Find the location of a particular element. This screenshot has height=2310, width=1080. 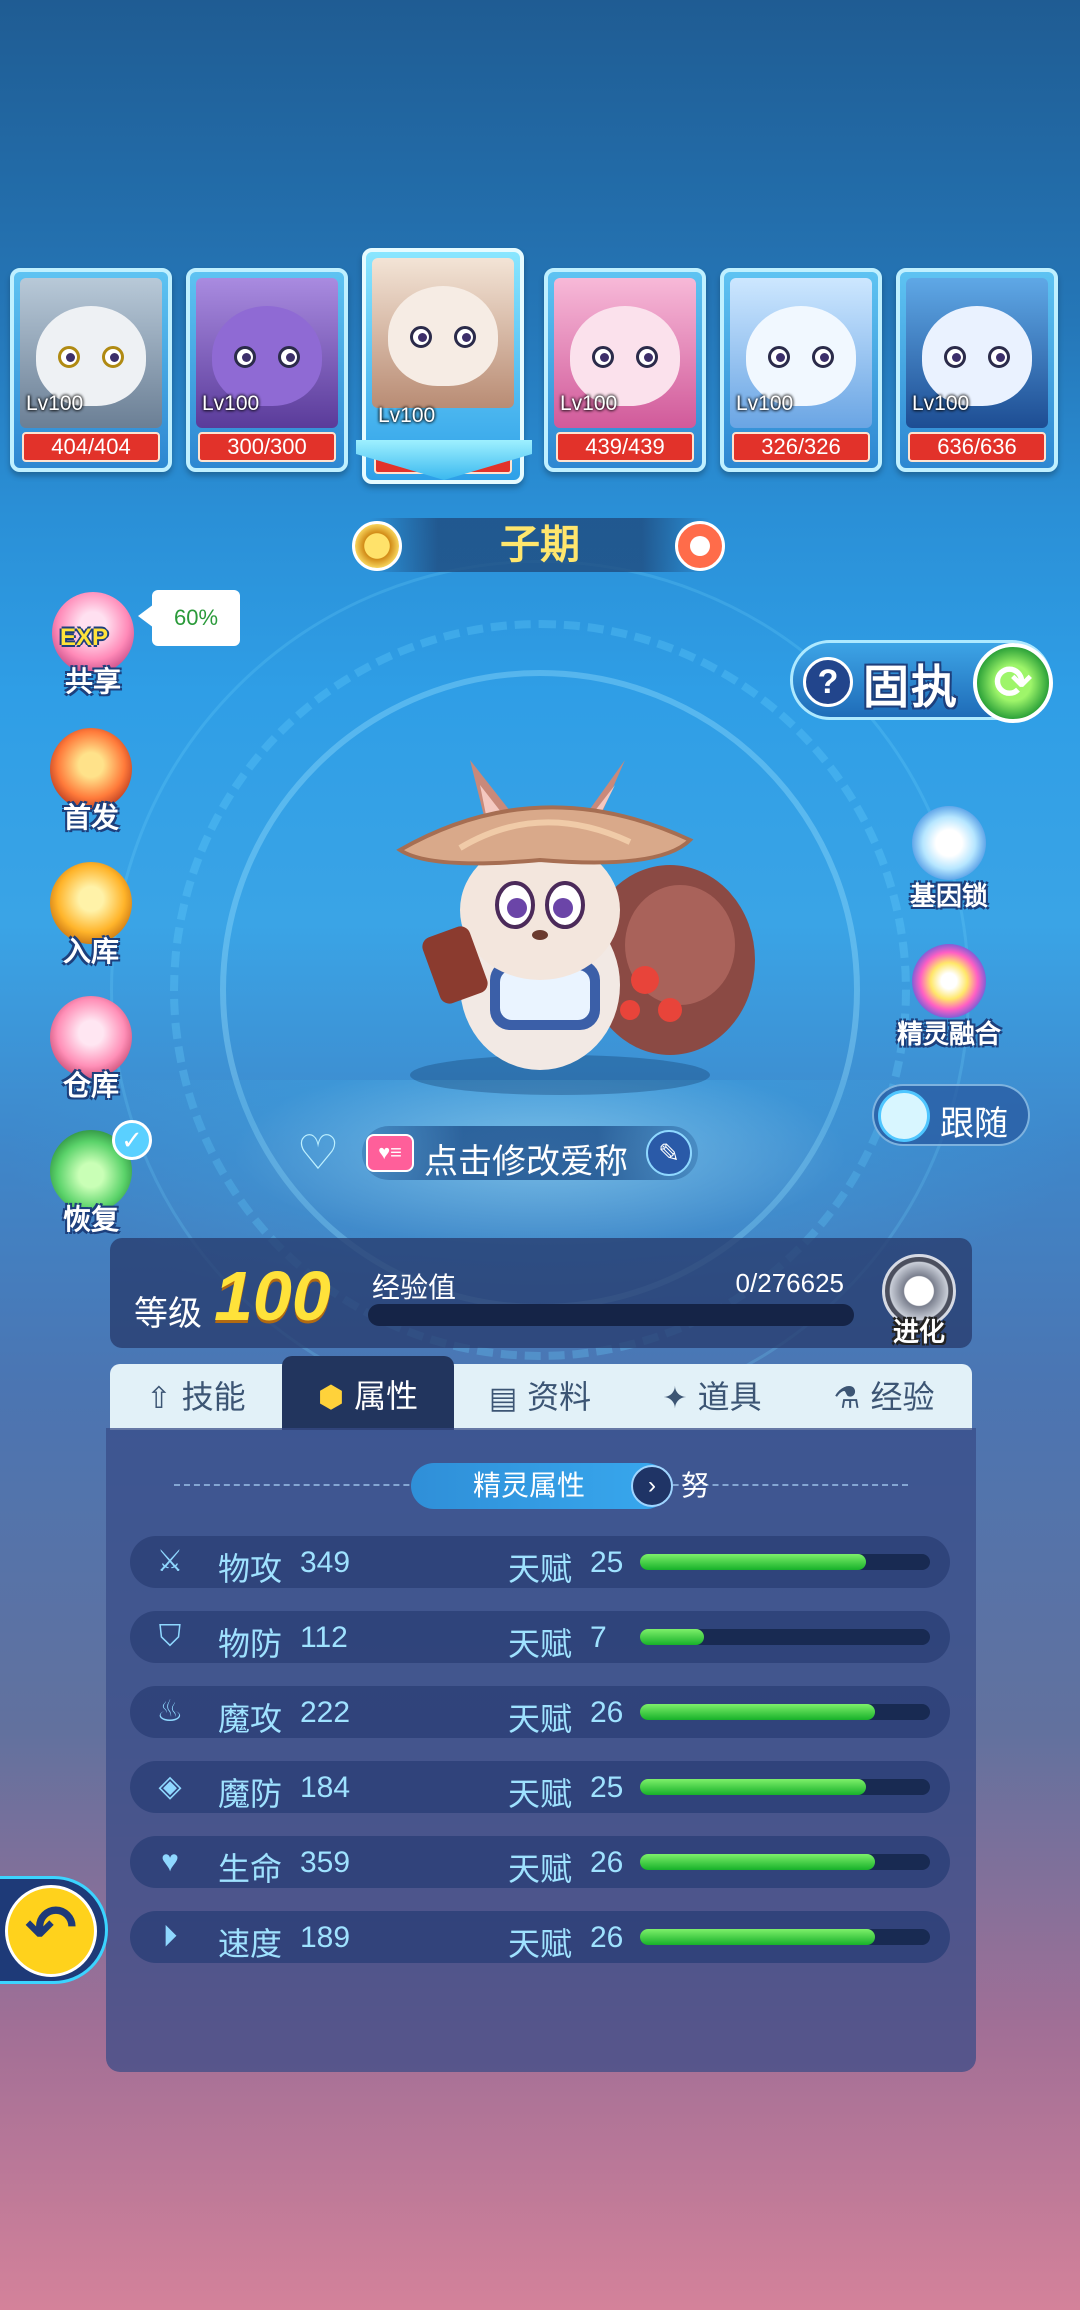

exp-progress-bar is located at coordinates (611, 1315).